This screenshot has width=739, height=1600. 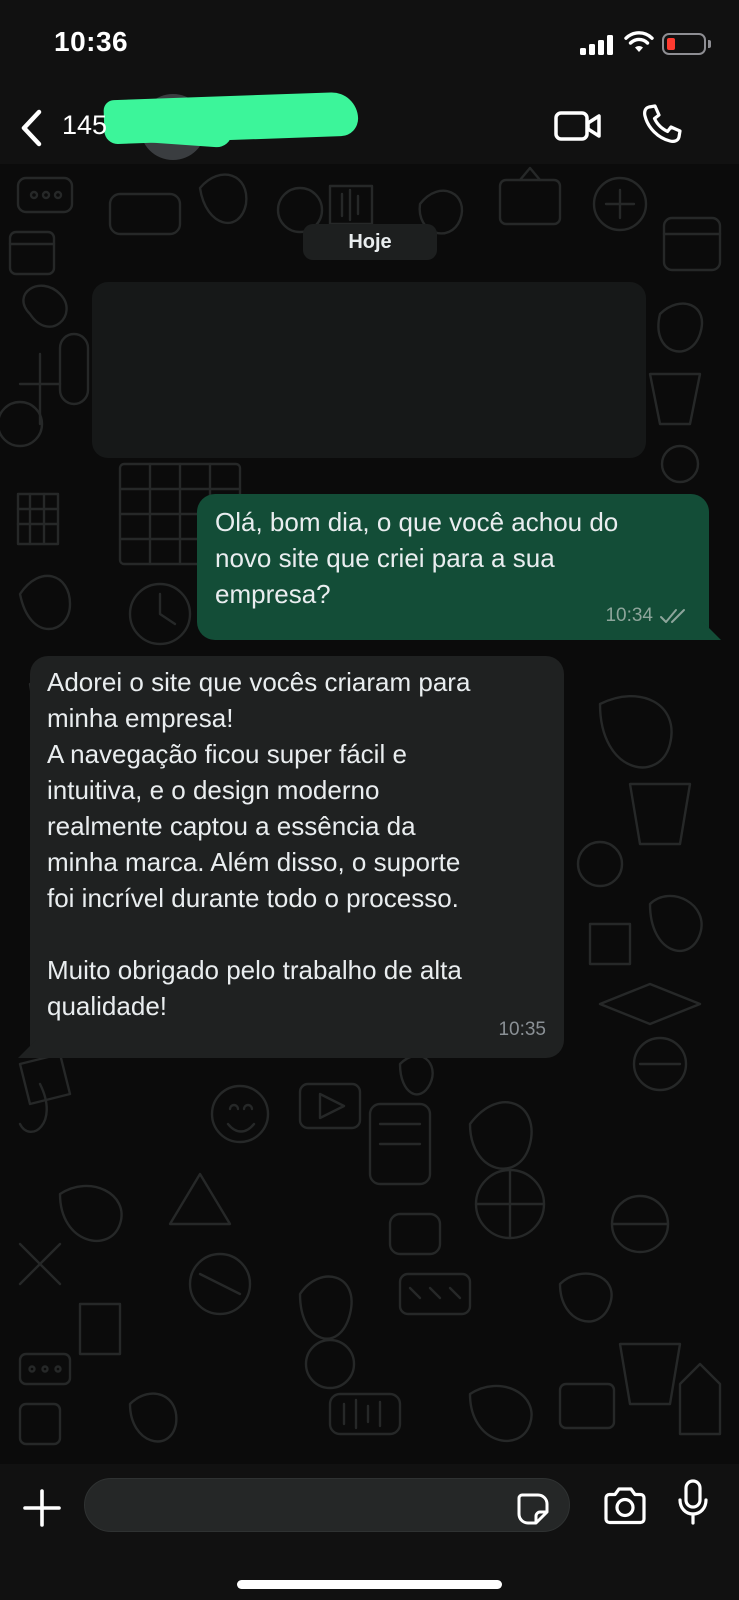 I want to click on voice-call-button, so click(x=662, y=124).